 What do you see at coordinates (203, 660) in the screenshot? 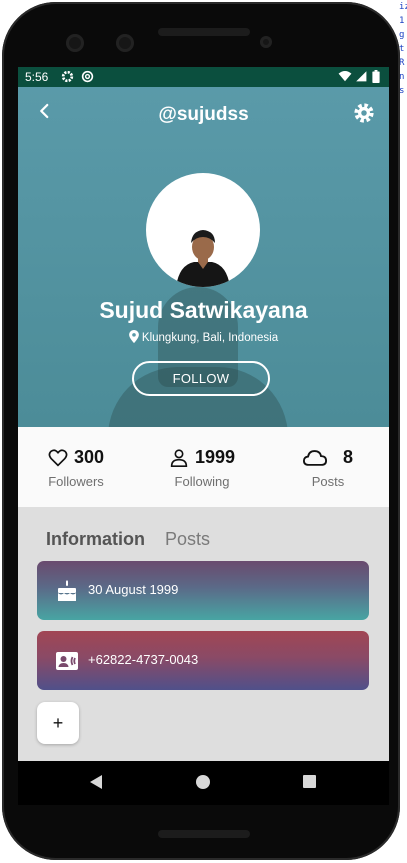
I see `phone-card: +62822-4737-0043` at bounding box center [203, 660].